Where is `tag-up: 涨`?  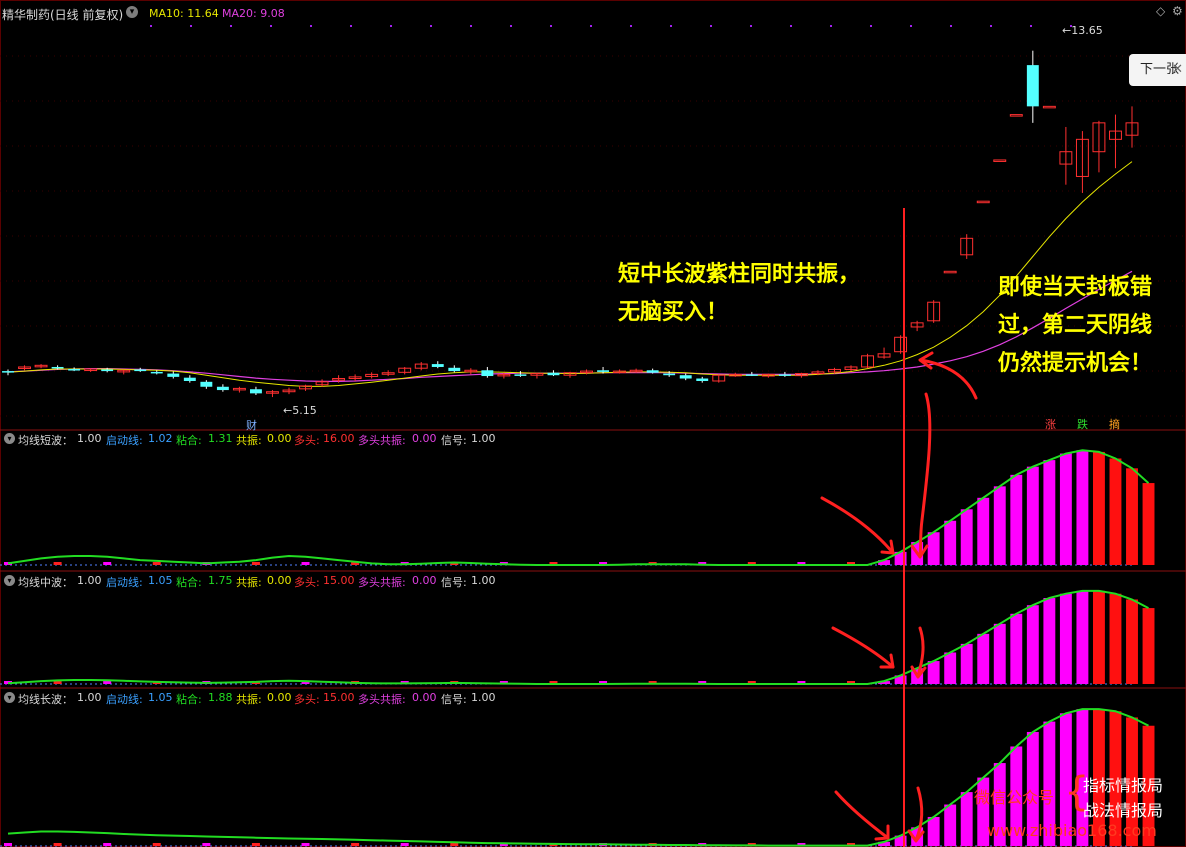 tag-up: 涨 is located at coordinates (1050, 424).